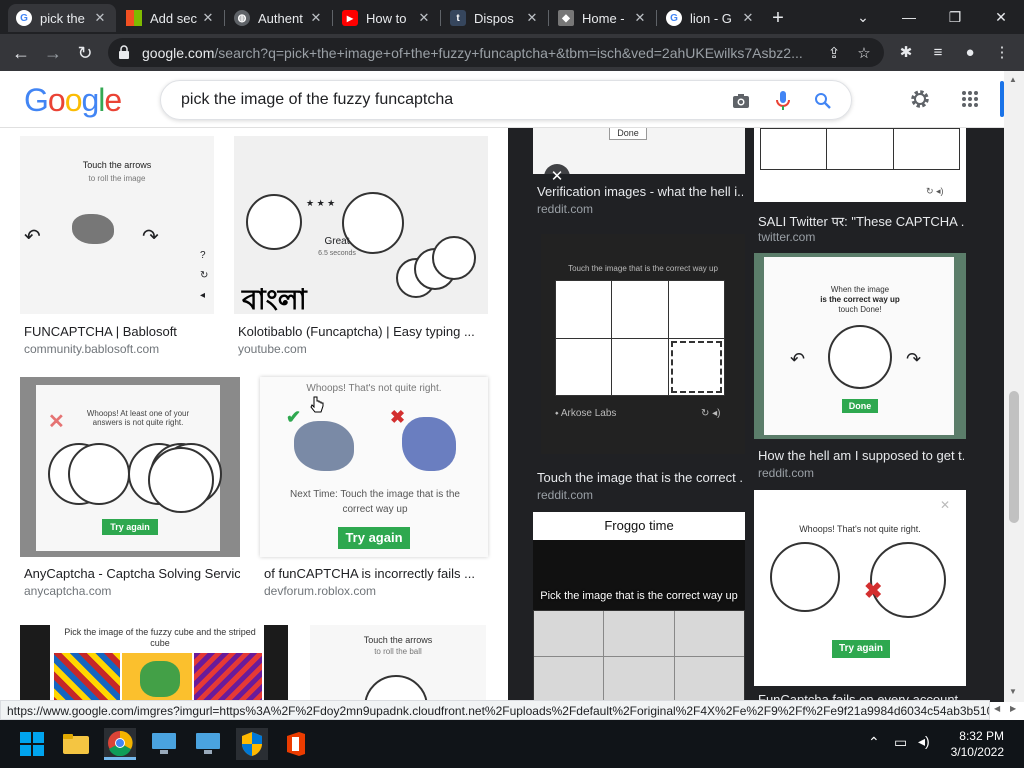  Describe the element at coordinates (1014, 457) in the screenshot. I see `scrollbar-thumb` at that location.